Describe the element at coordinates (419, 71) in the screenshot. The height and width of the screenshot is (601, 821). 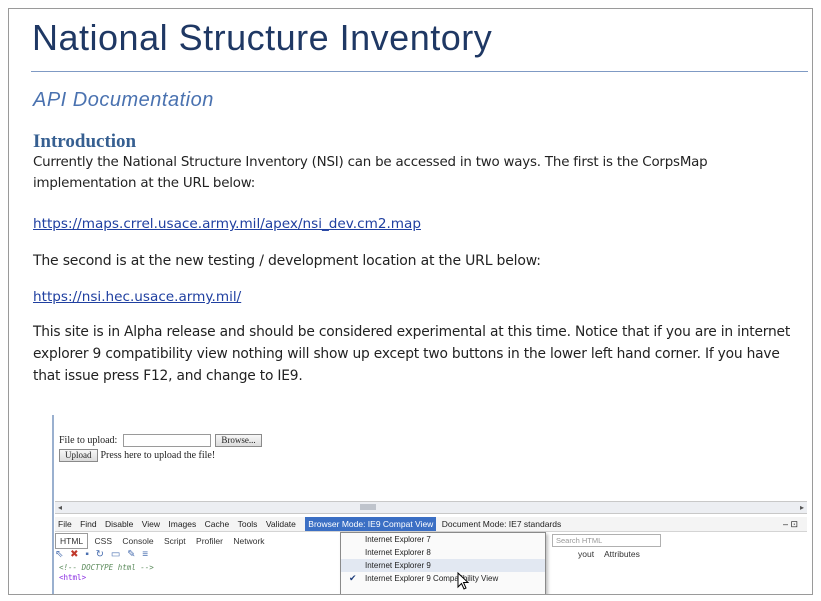
I see `title-divider` at that location.